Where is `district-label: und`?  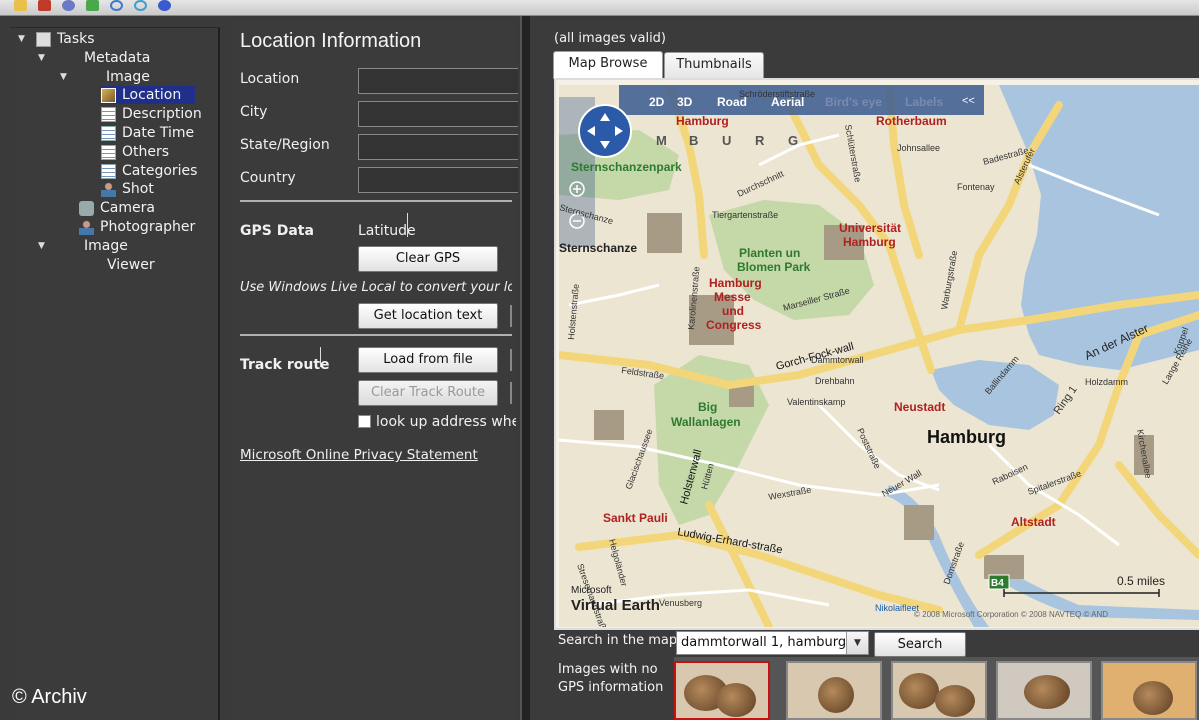
district-label: und is located at coordinates (733, 311).